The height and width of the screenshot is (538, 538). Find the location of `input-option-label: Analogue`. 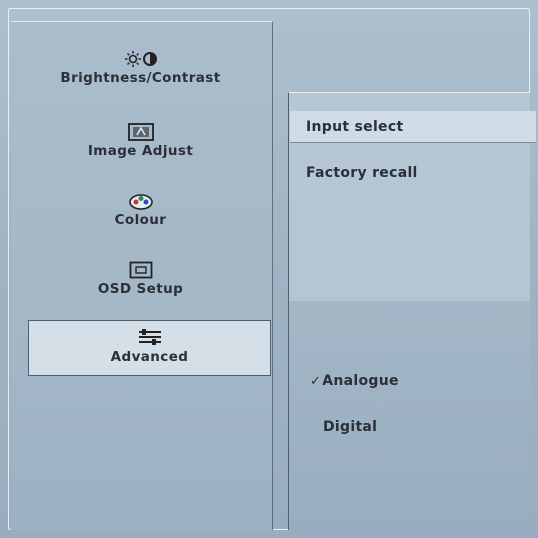

input-option-label: Analogue is located at coordinates (360, 381).